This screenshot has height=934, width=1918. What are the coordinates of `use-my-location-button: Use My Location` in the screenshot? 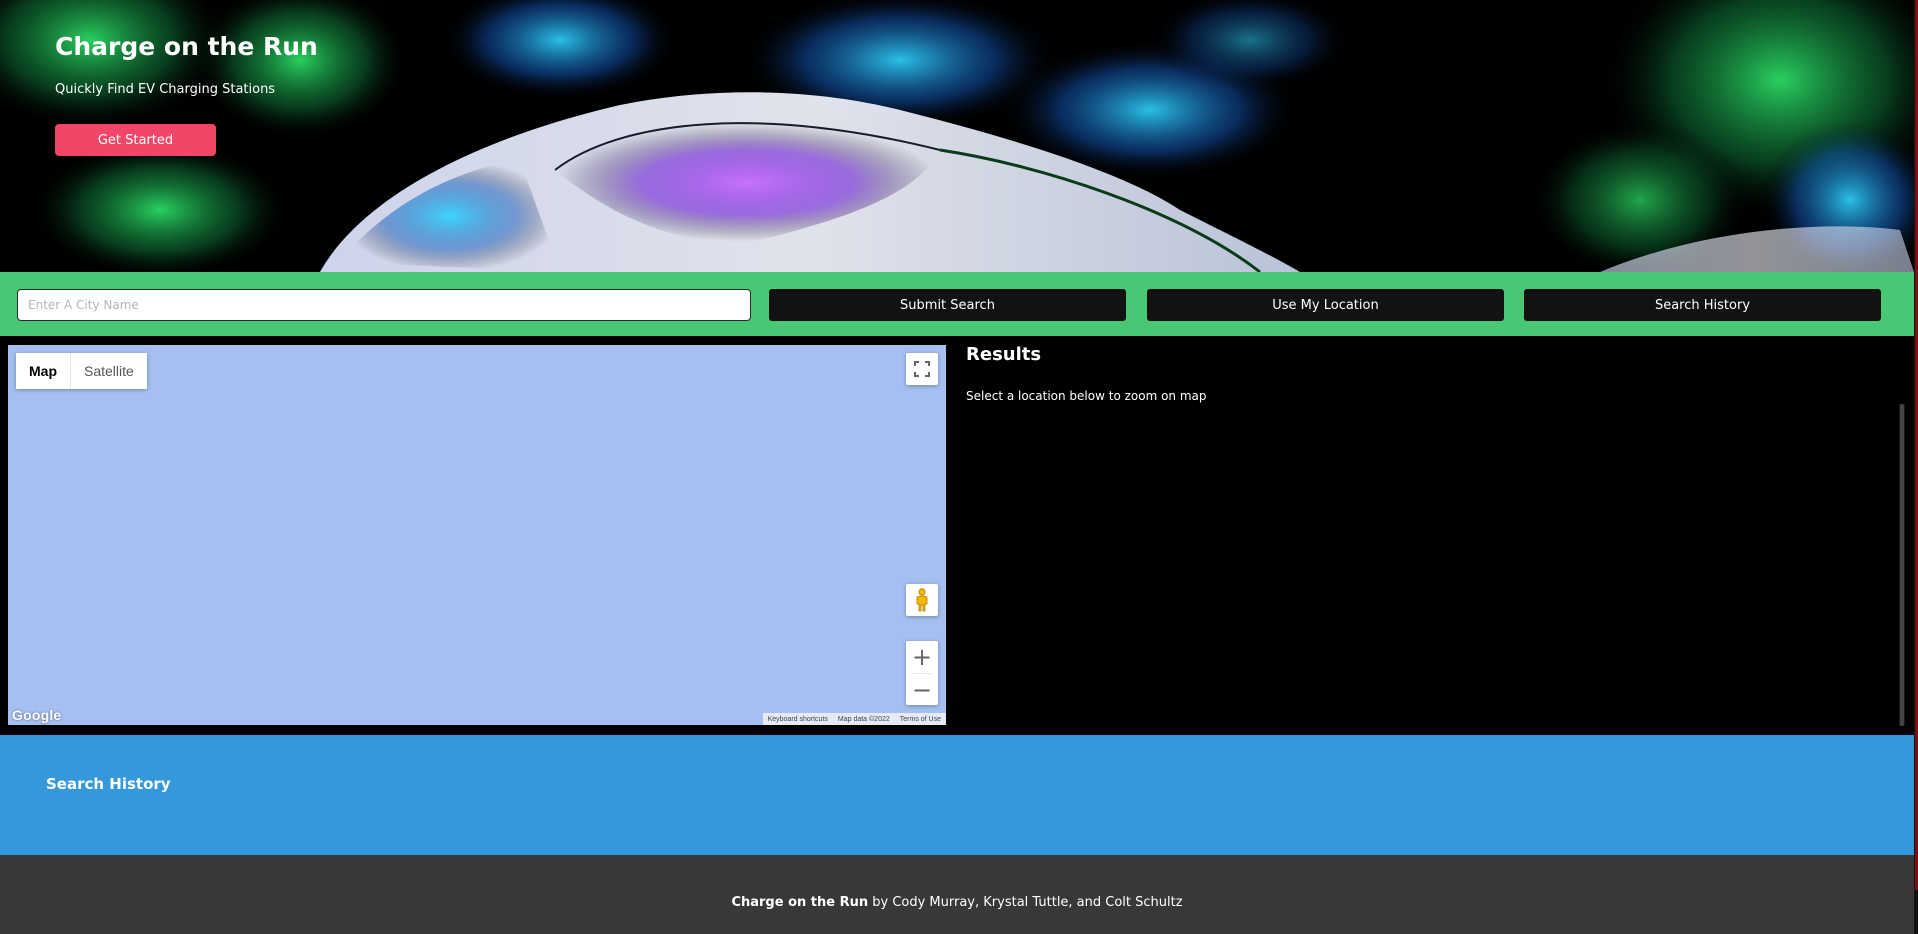 It's located at (1325, 305).